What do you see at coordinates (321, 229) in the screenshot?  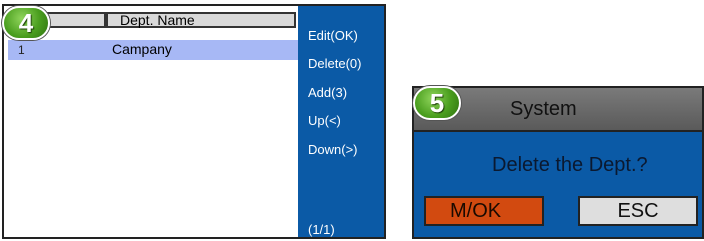 I see `page-indicator: (1/1)` at bounding box center [321, 229].